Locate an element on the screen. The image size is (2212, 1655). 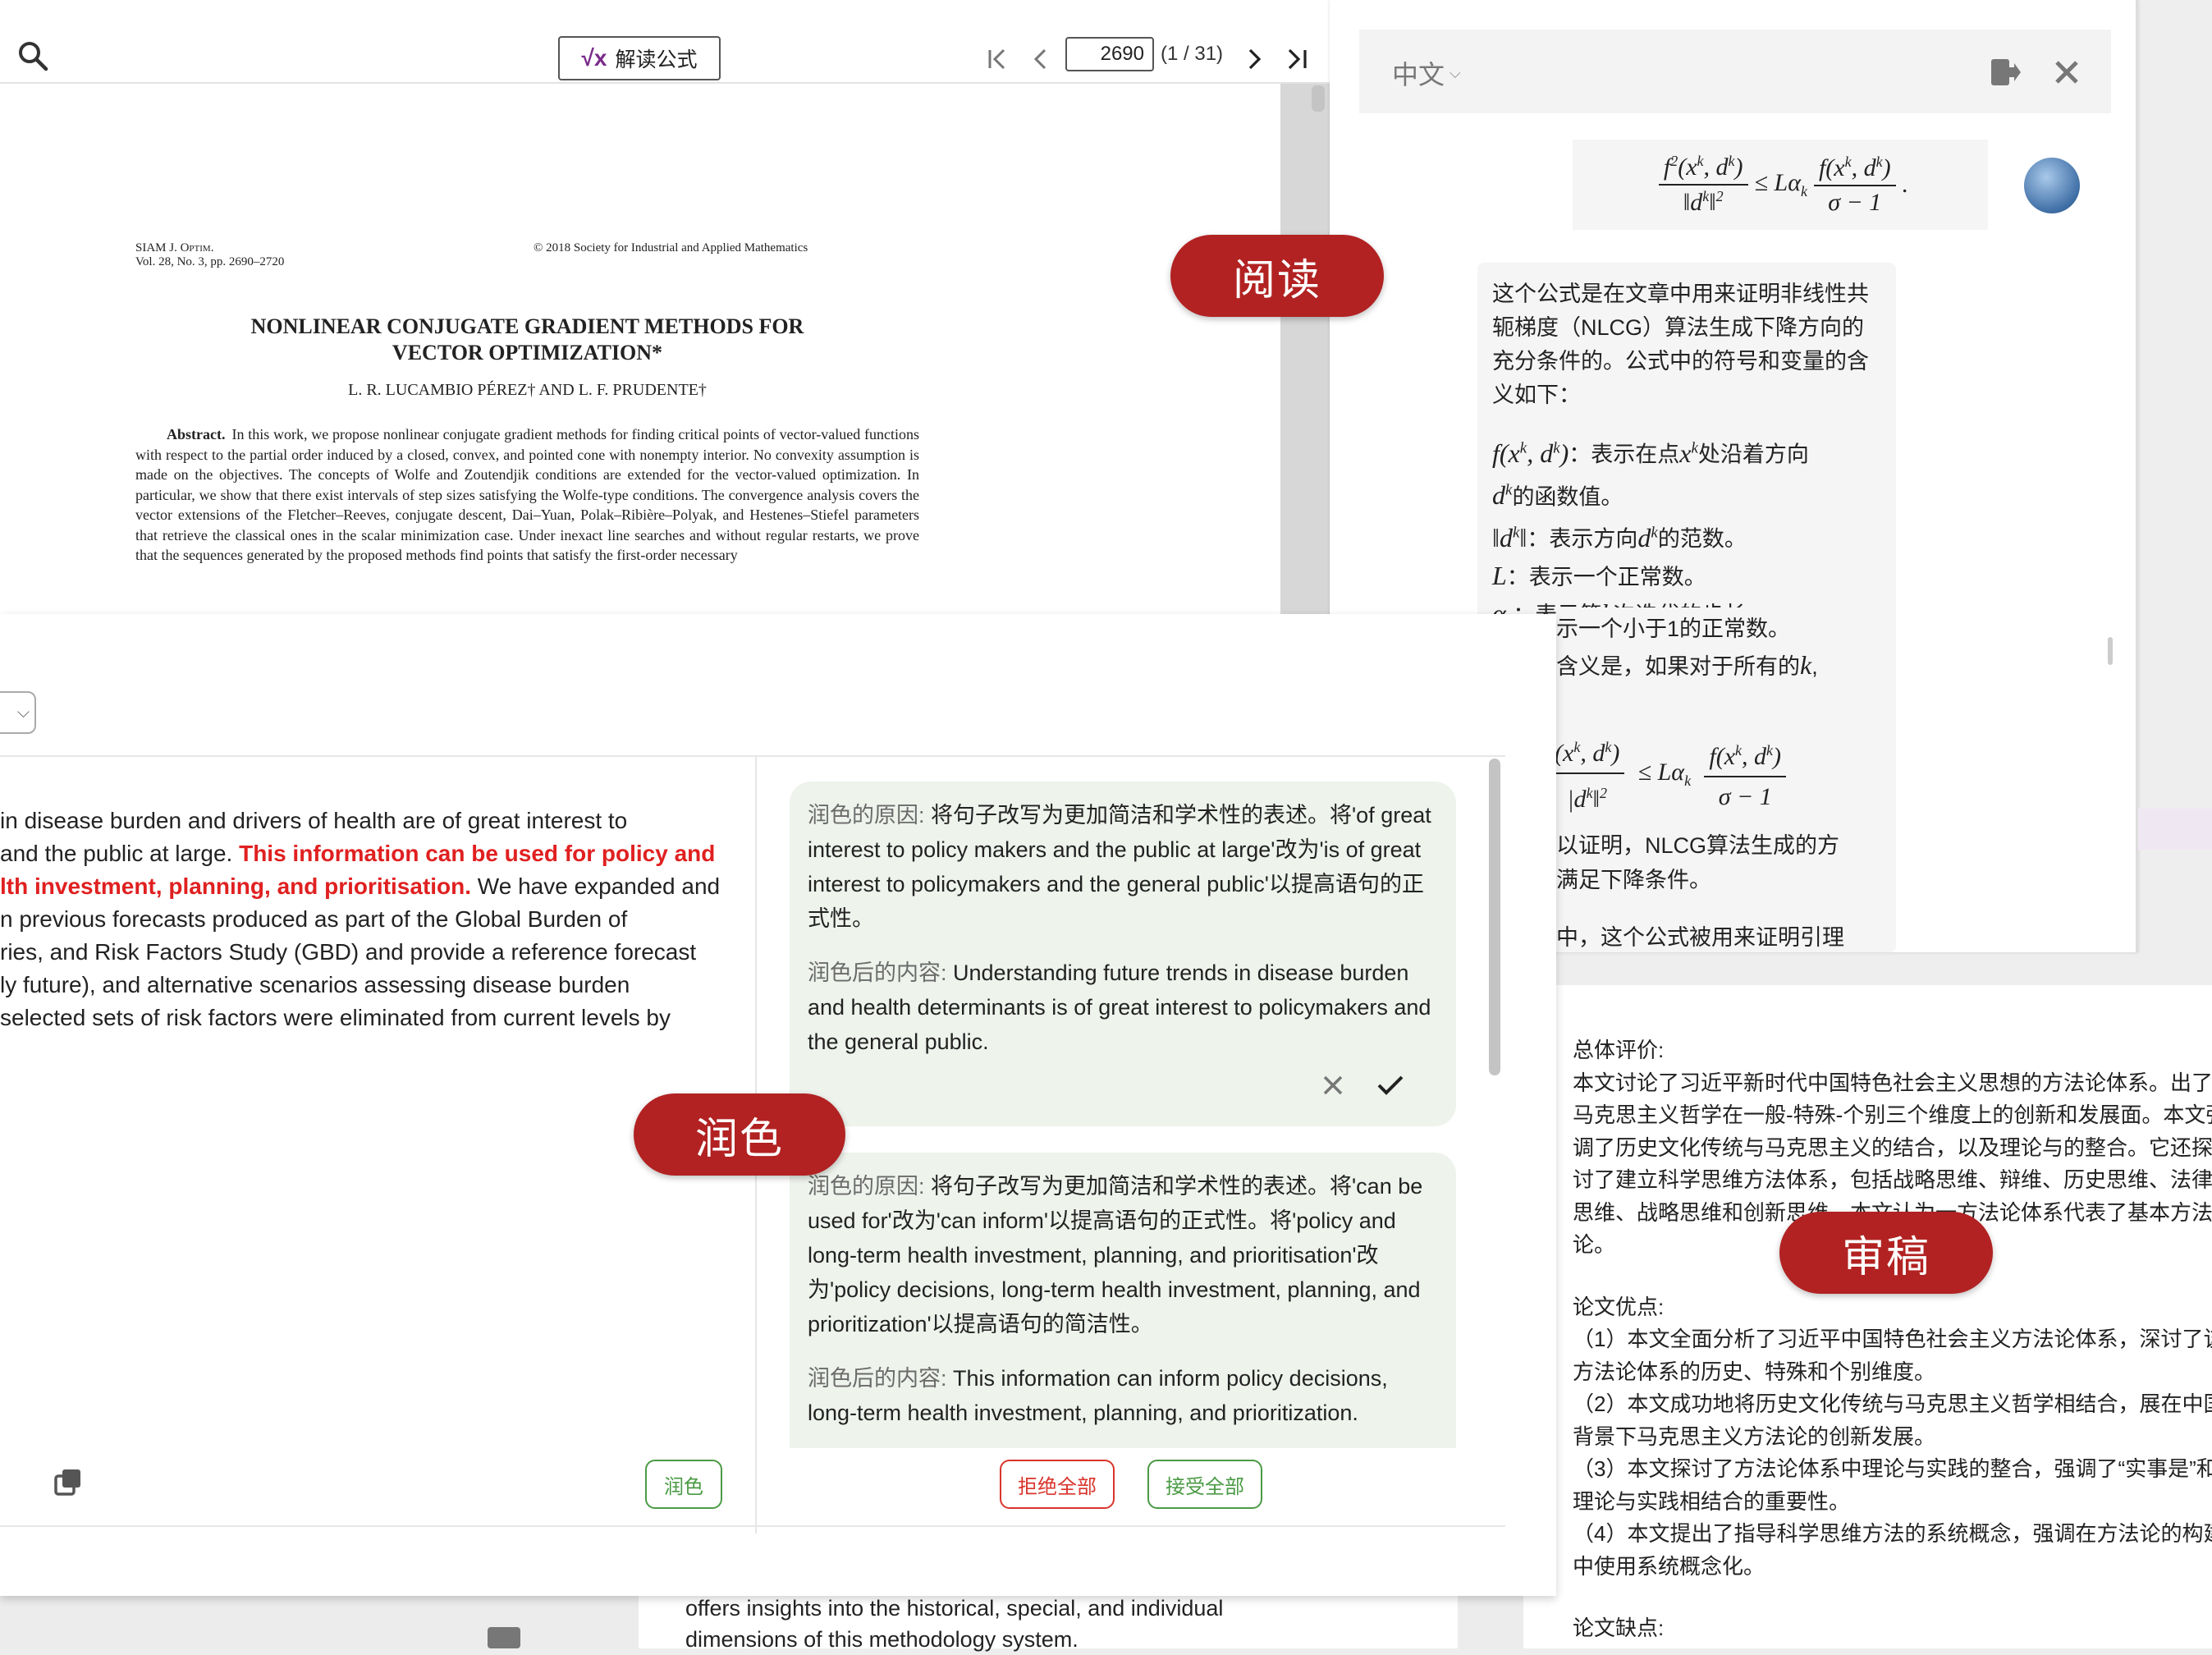
avatar is located at coordinates (2052, 185).